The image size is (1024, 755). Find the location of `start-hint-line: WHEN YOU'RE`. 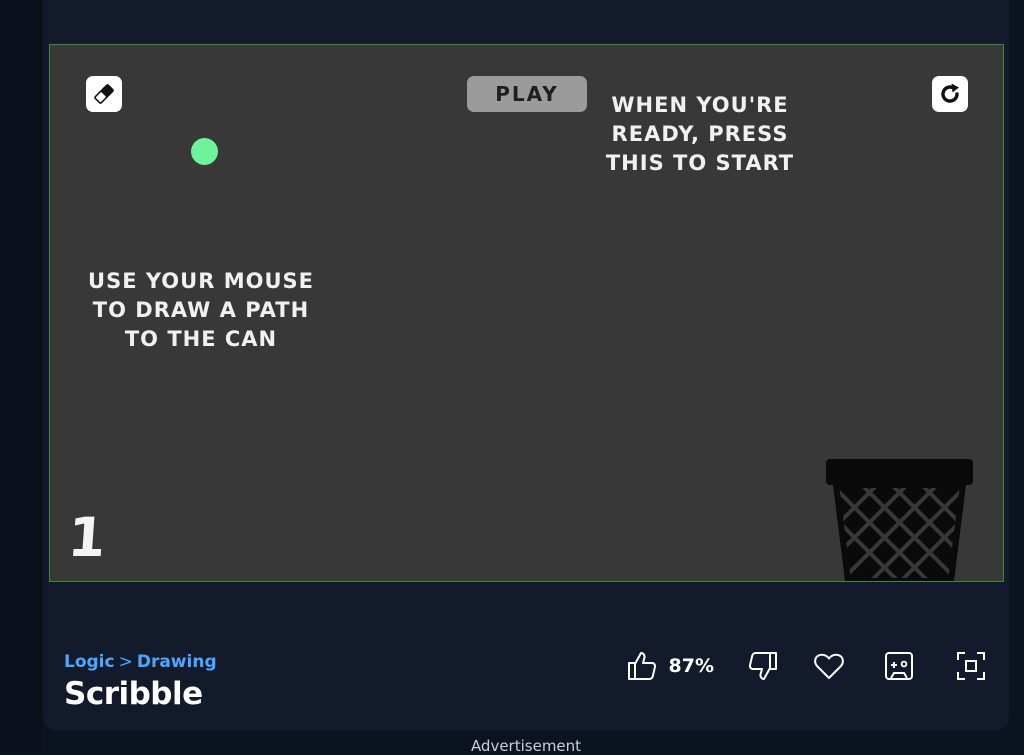

start-hint-line: WHEN YOU'RE is located at coordinates (700, 105).